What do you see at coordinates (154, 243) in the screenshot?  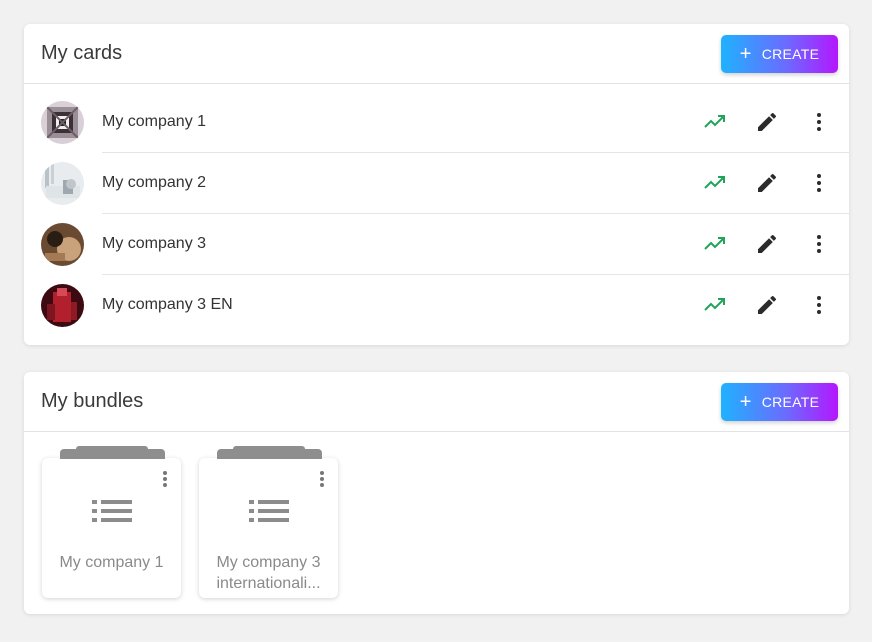 I see `card-name: My company 3` at bounding box center [154, 243].